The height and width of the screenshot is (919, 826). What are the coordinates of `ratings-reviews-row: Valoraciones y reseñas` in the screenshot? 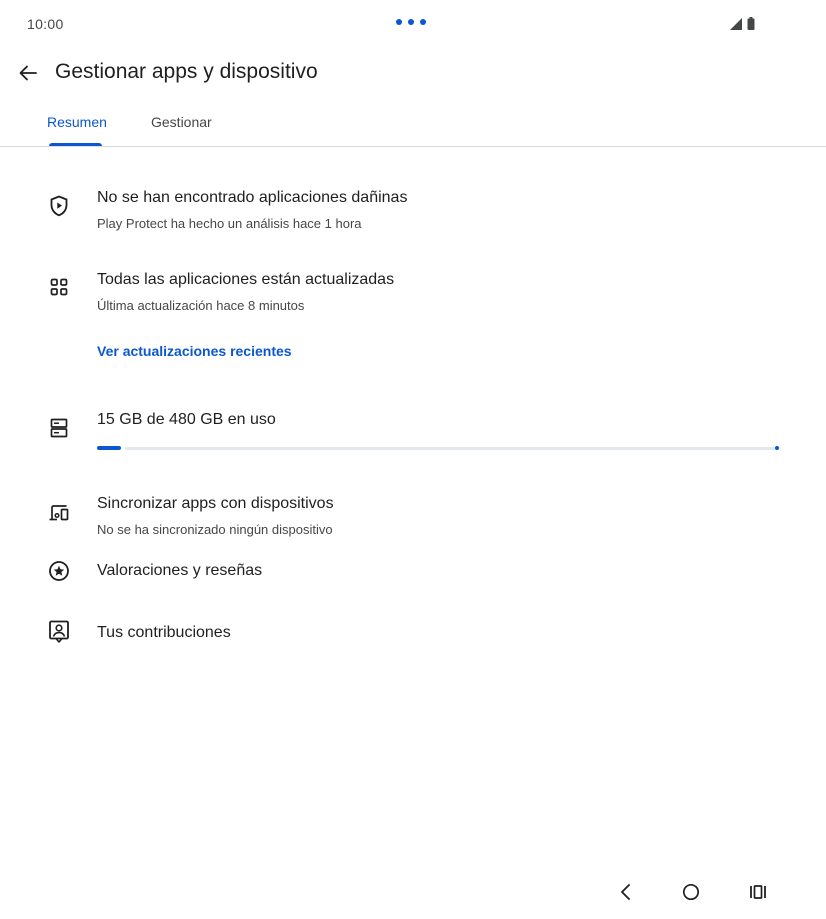 It's located at (413, 572).